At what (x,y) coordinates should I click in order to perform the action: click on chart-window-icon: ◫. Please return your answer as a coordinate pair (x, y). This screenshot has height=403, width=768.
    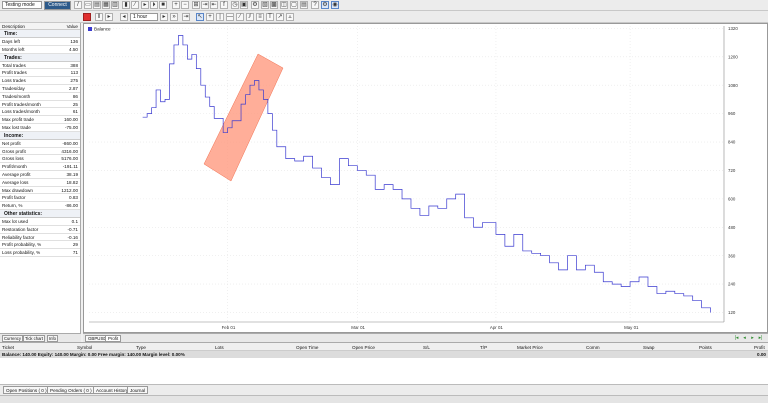
    Looking at the image, I should click on (284, 5).